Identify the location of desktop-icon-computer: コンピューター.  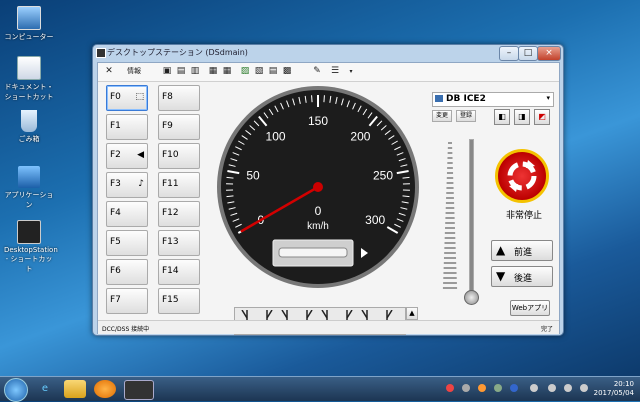
(29, 24).